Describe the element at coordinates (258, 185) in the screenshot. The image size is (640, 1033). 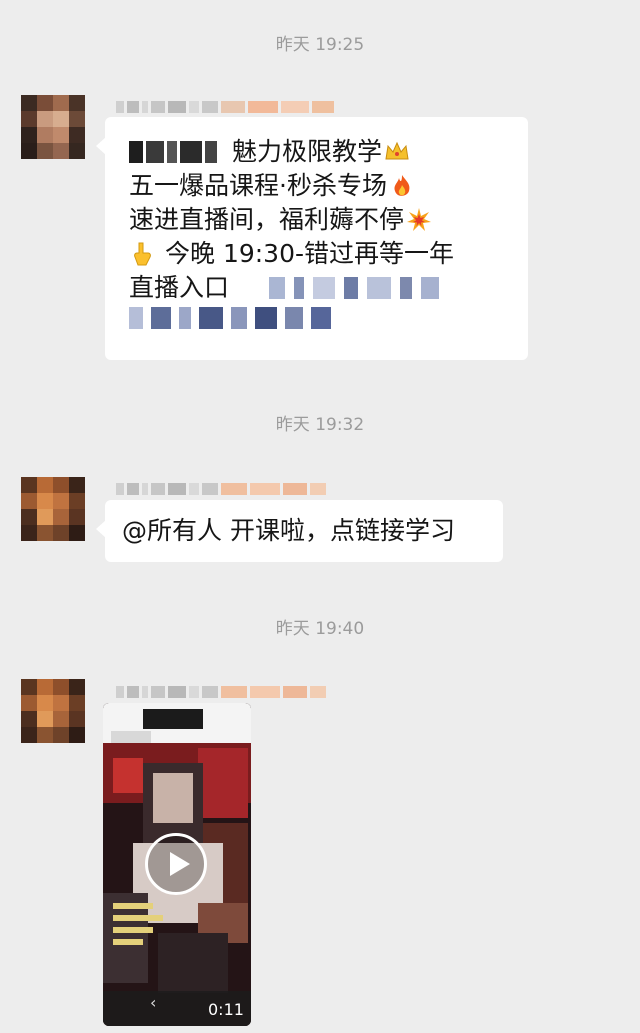
I see `message-line: 五一爆品课程·秒杀专场` at that location.